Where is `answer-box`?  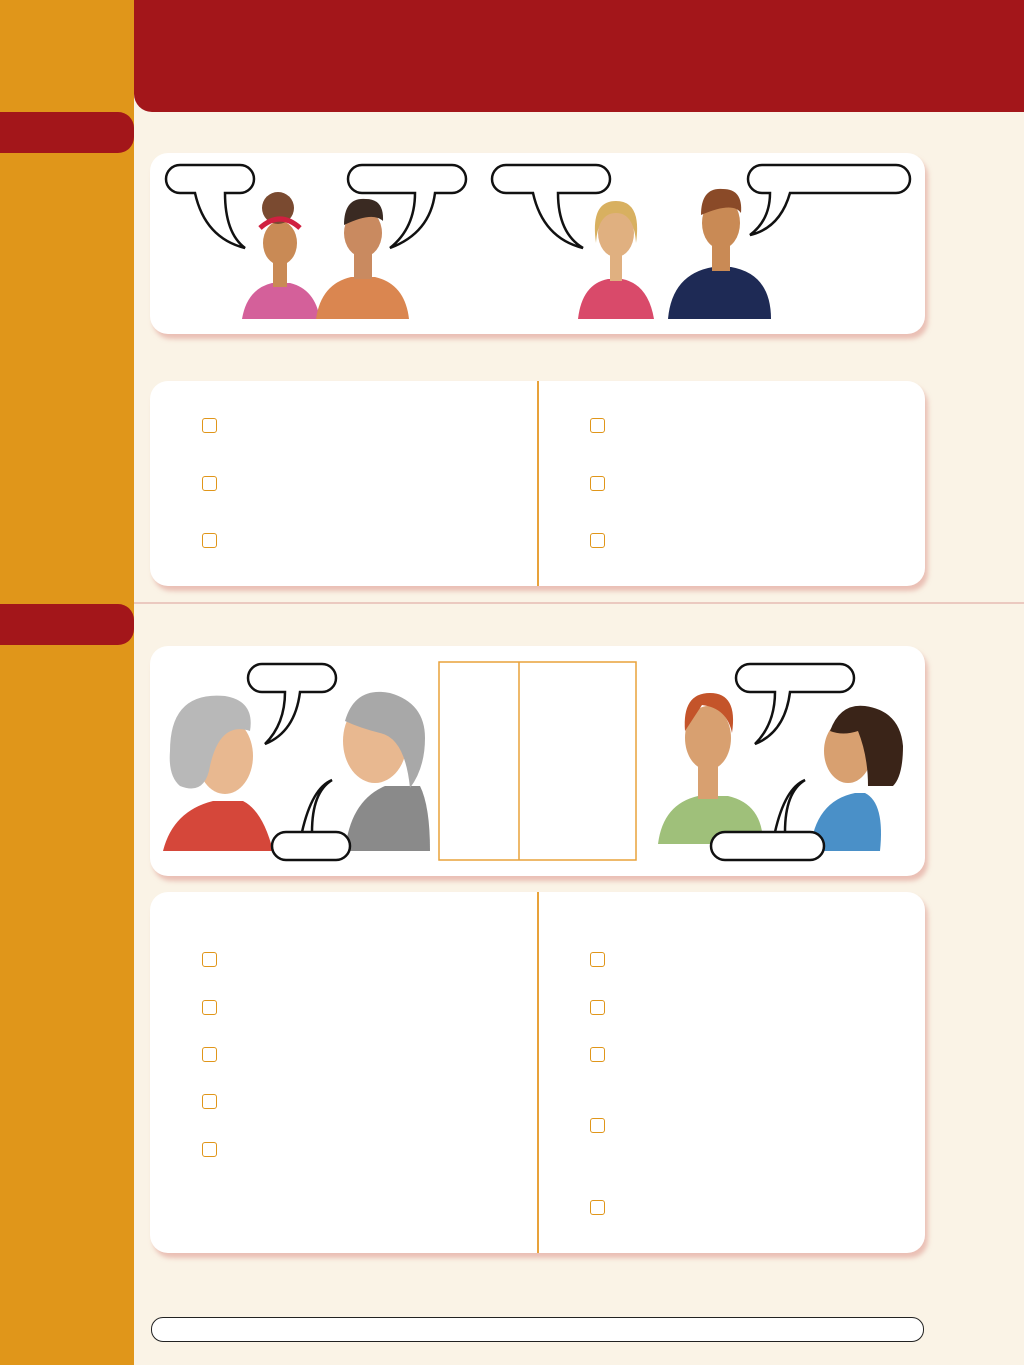
answer-box is located at coordinates (537, 761).